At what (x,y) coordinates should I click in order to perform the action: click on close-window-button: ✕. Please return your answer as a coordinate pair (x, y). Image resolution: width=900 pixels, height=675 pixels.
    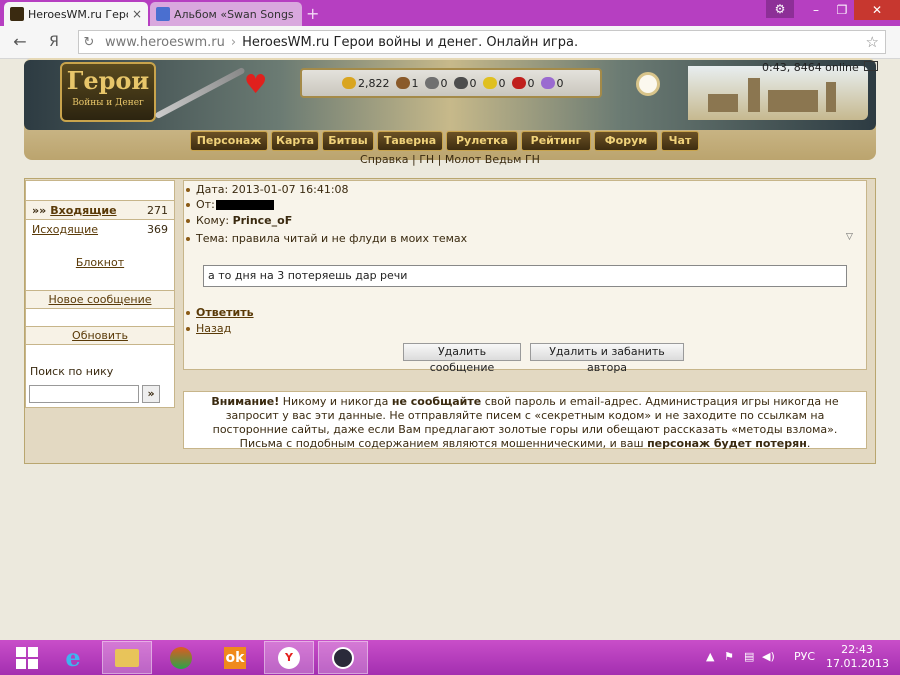
    Looking at the image, I should click on (877, 10).